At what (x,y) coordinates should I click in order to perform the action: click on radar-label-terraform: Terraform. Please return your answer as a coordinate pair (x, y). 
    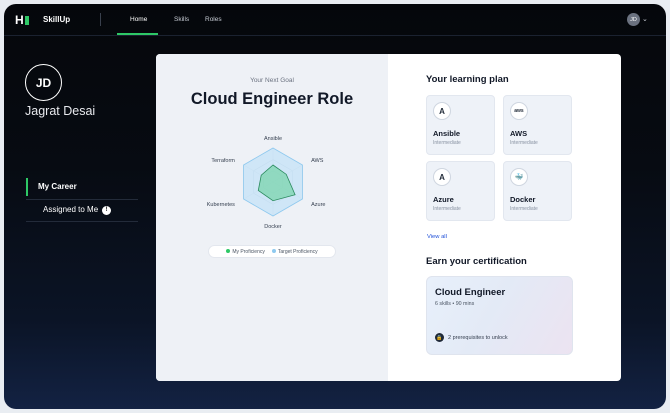
    Looking at the image, I should click on (223, 161).